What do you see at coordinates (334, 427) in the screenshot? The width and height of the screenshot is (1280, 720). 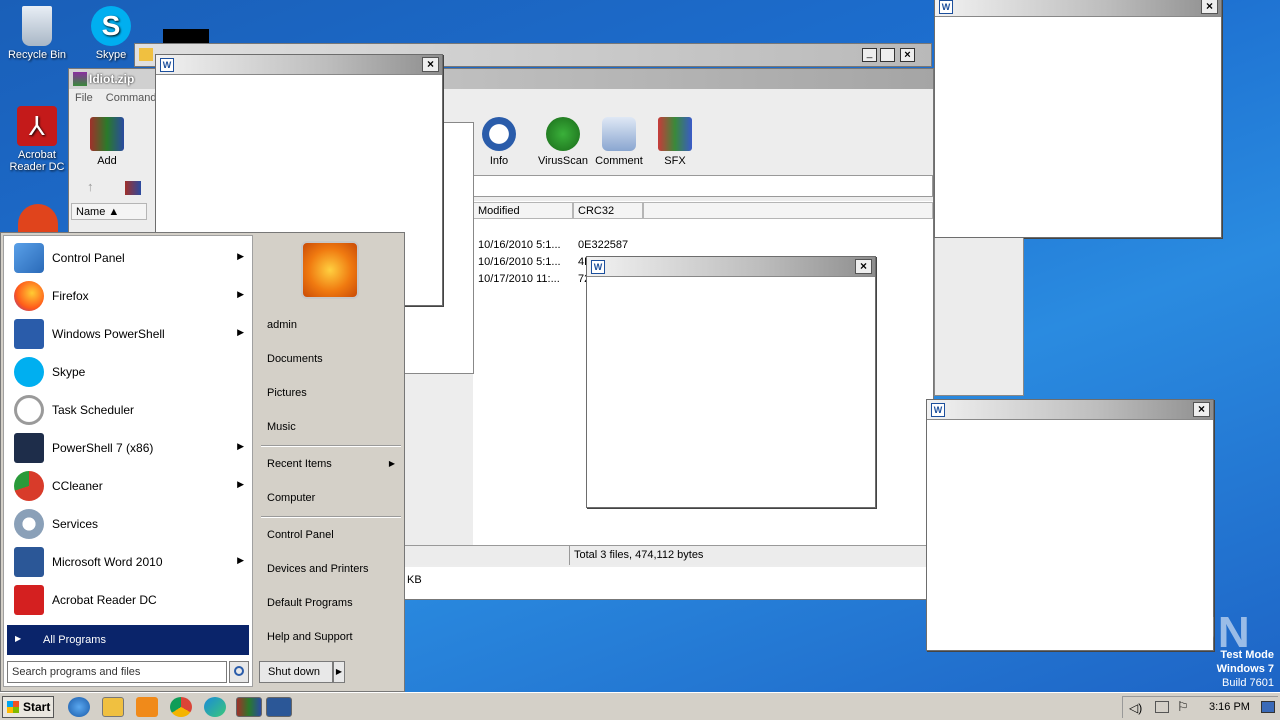 I see `sm-right-music: Music` at bounding box center [334, 427].